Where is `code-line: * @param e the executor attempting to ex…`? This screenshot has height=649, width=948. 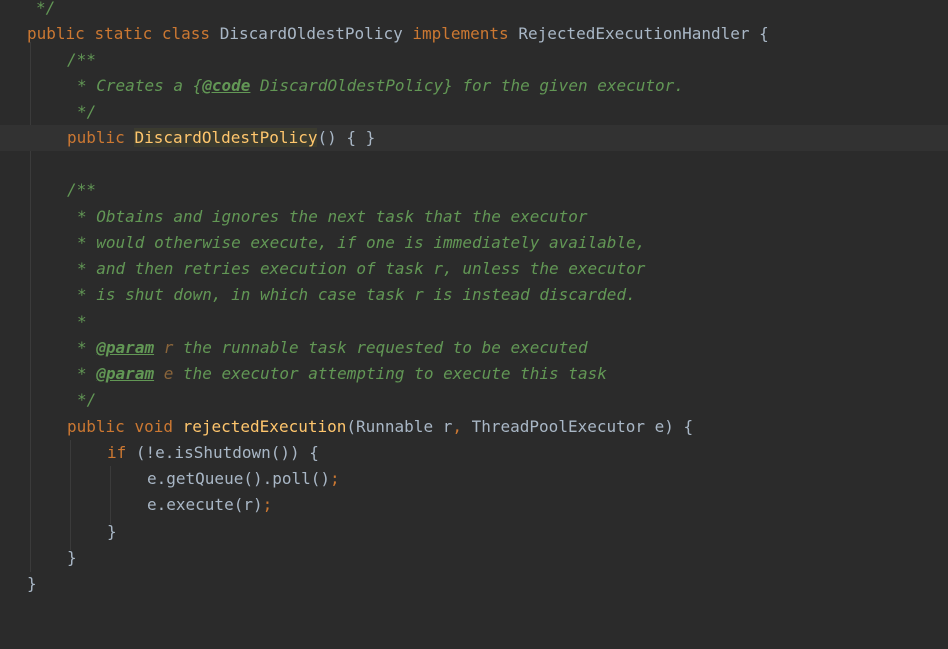
code-line: * @param e the executor attempting to ex… is located at coordinates (474, 374).